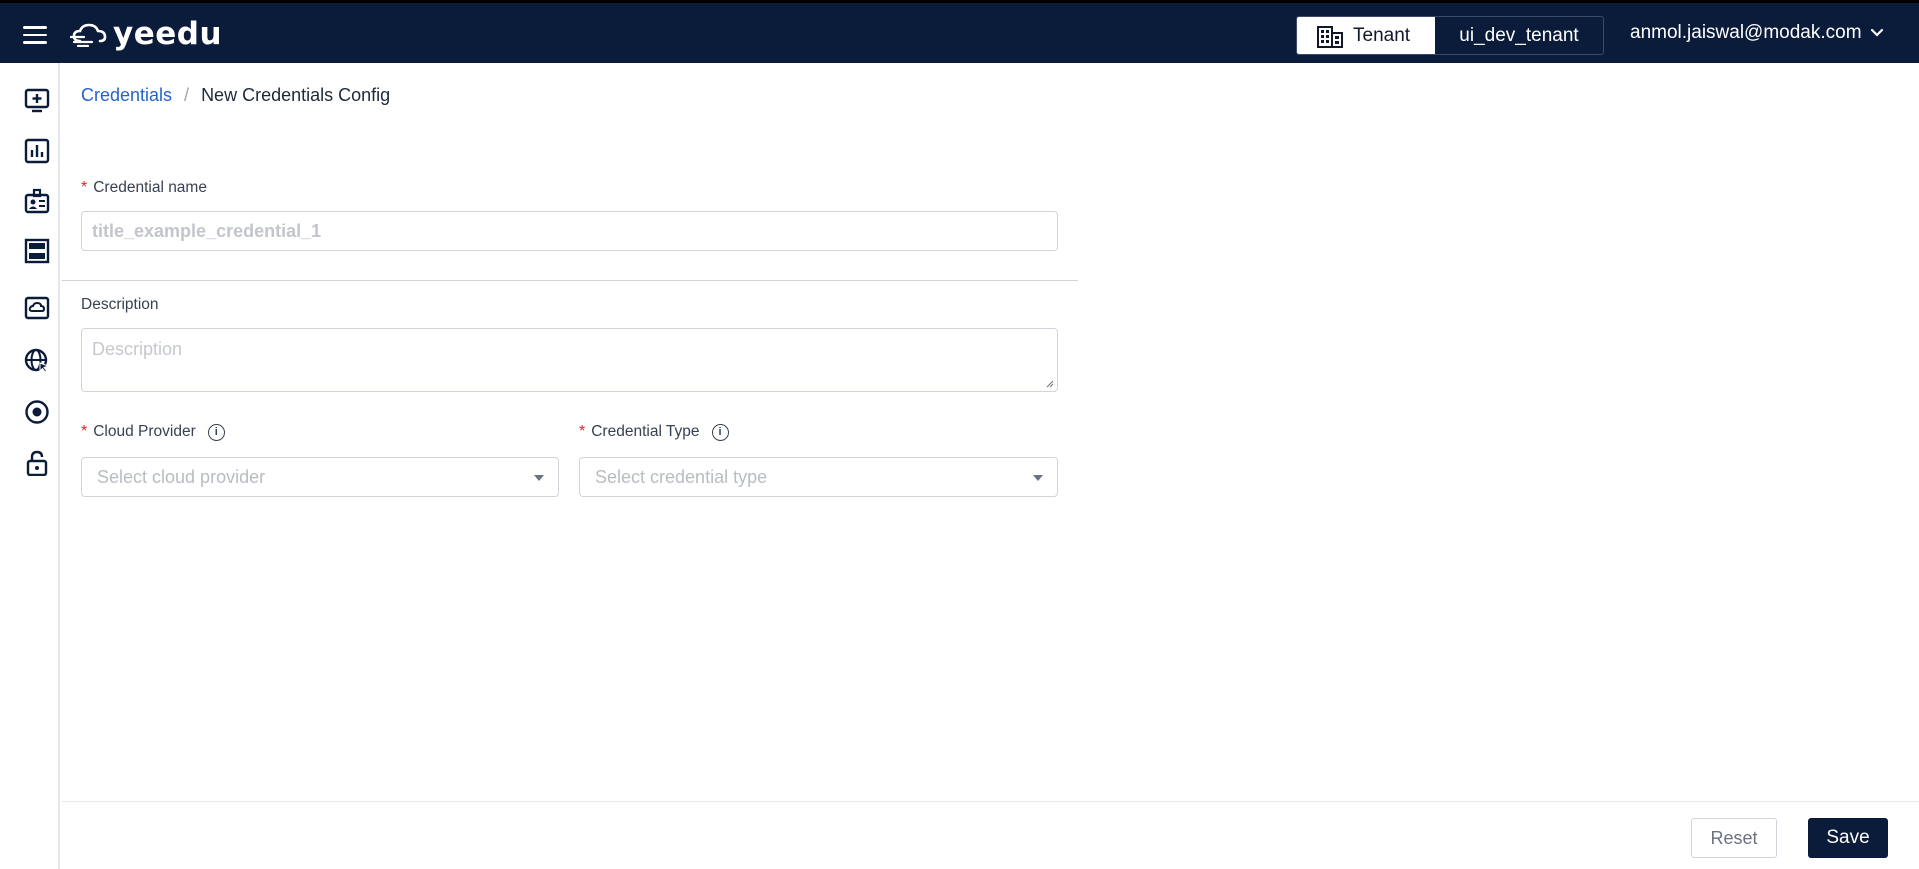 The image size is (1919, 869). Describe the element at coordinates (818, 477) in the screenshot. I see `credential-type-select: Select credential type` at that location.